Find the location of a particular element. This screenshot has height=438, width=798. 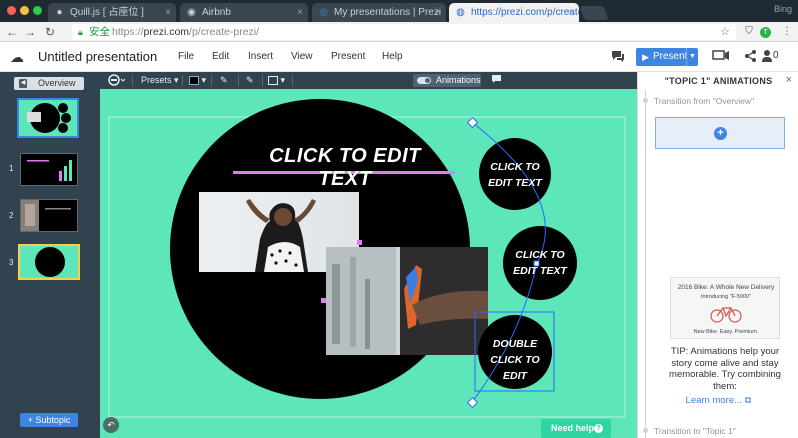

menu-dots-icon: ⋮ is located at coordinates (787, 32).